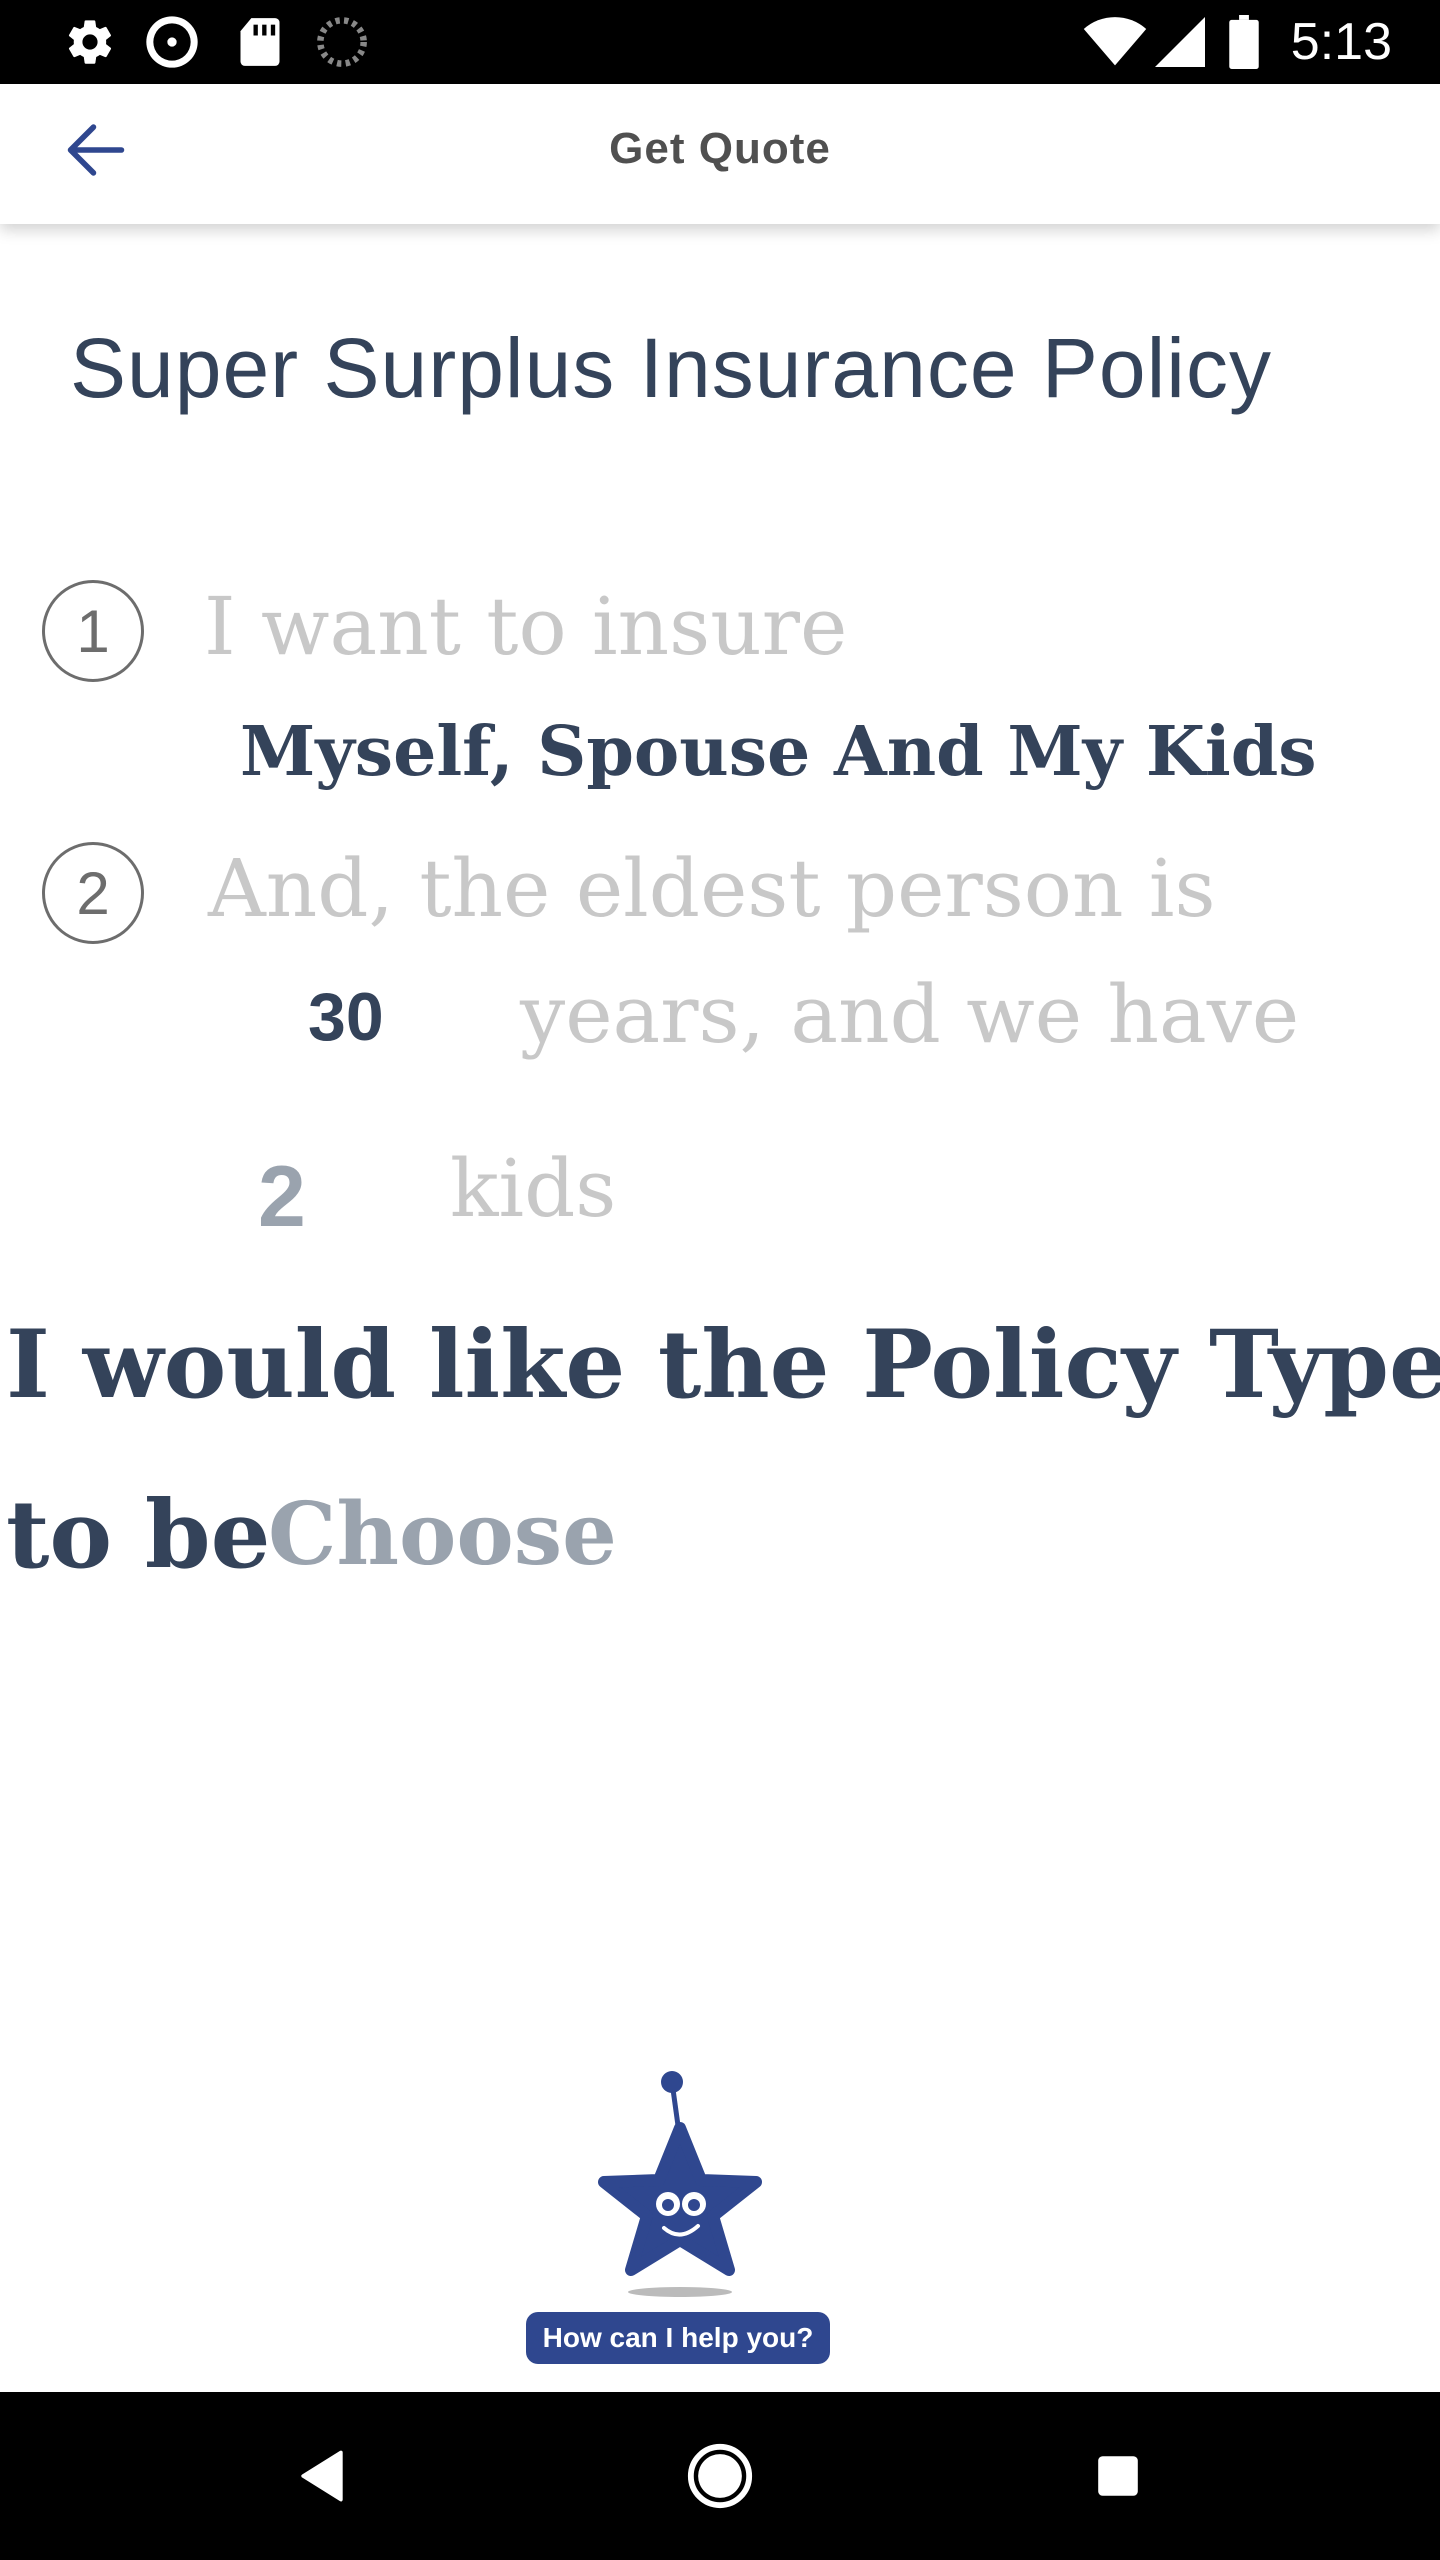 The width and height of the screenshot is (1440, 2560). Describe the element at coordinates (138, 1535) in the screenshot. I see `policy-type-line-2: to be` at that location.